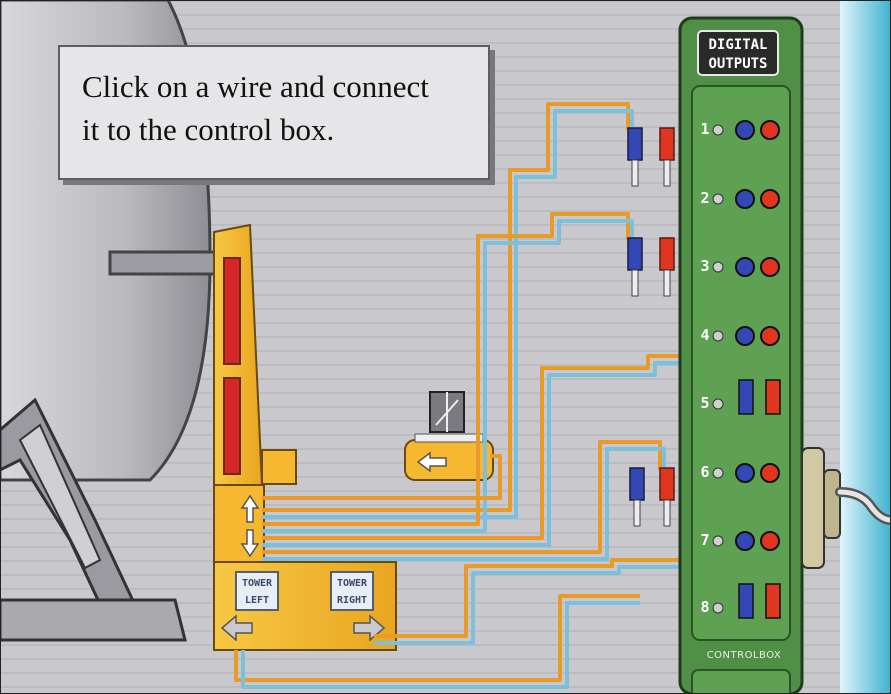 This screenshot has height=694, width=891. Describe the element at coordinates (705, 540) in the screenshot. I see `port-number-7: 7` at that location.